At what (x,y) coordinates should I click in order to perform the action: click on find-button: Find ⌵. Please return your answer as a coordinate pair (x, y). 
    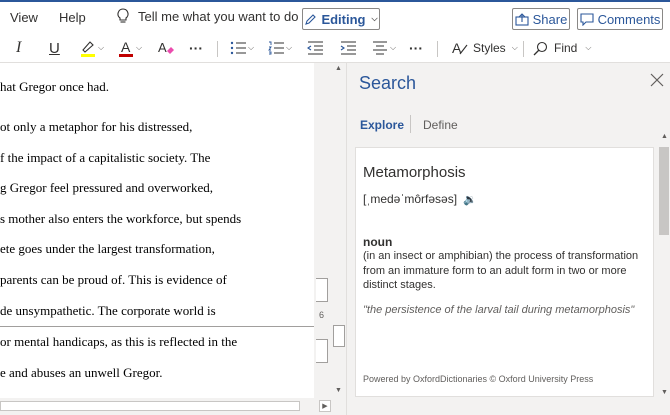
    Looking at the image, I should click on (562, 48).